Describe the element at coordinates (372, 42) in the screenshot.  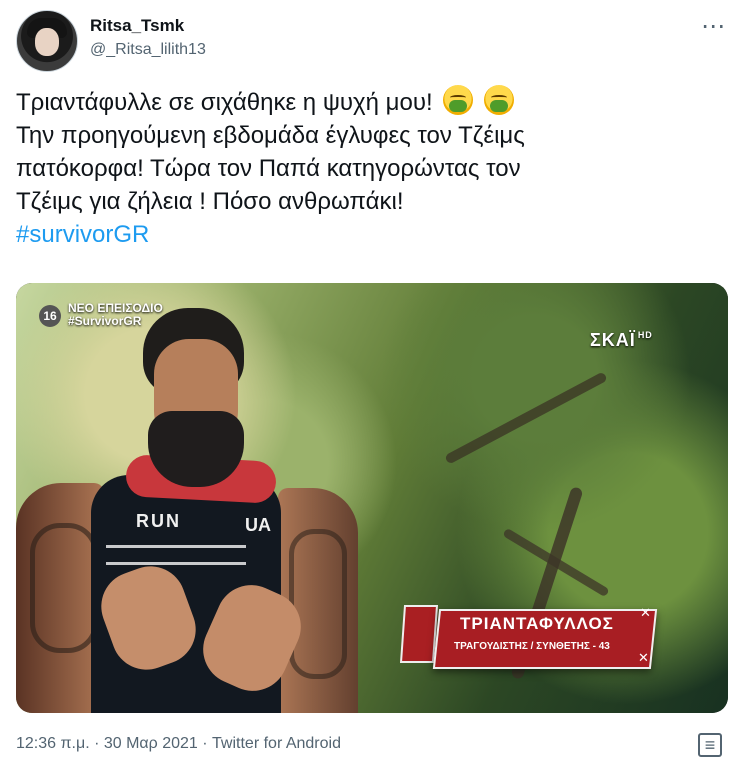
I see `tweet-header: Ritsa_Tsmk @_Ritsa_lilith13 ⋯` at that location.